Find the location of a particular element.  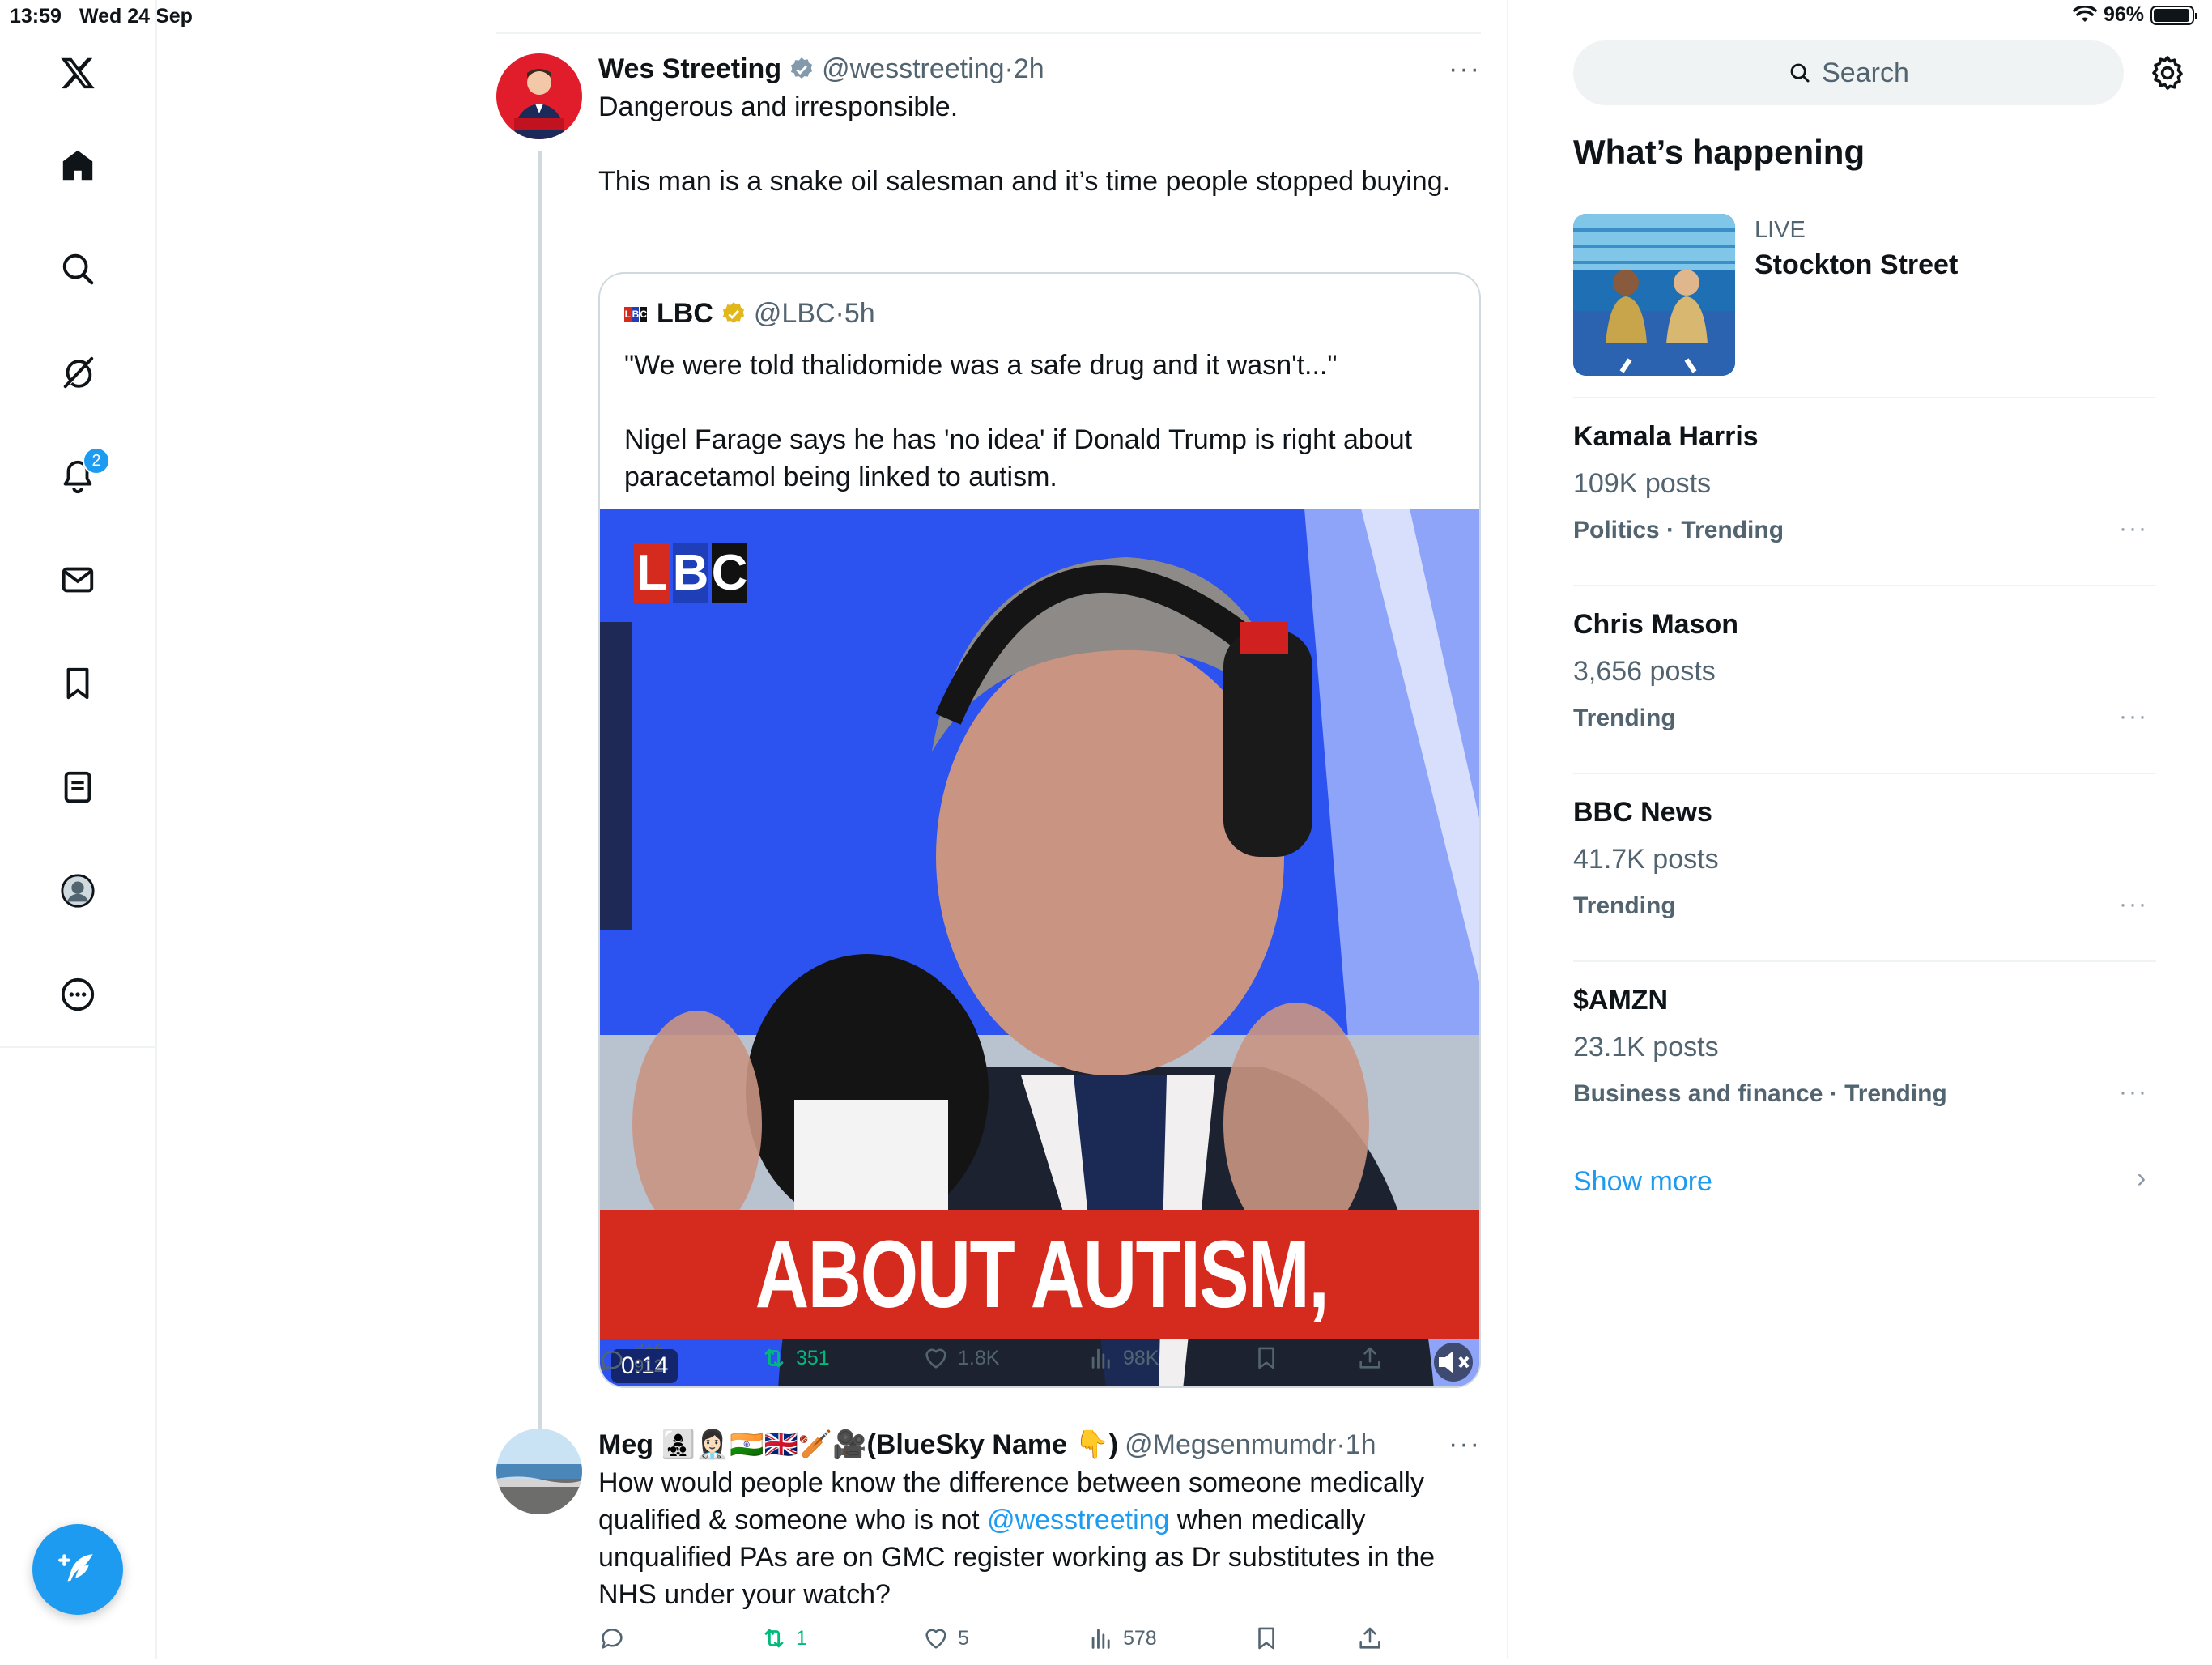

list-icon is located at coordinates (77, 787).